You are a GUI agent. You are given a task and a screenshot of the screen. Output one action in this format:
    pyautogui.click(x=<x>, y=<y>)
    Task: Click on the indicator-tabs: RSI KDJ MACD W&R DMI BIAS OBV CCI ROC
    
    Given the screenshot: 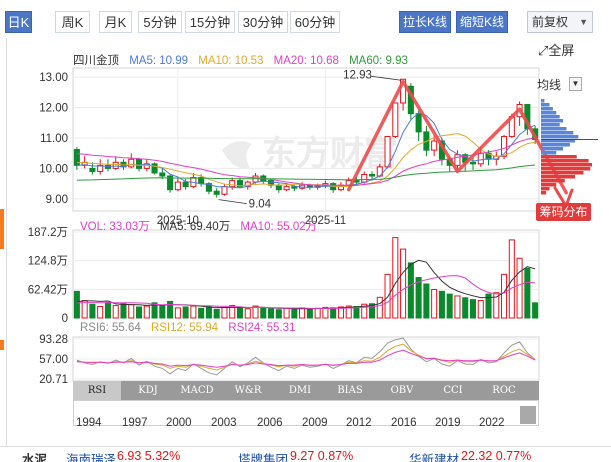 What is the action you would take?
    pyautogui.click(x=306, y=390)
    